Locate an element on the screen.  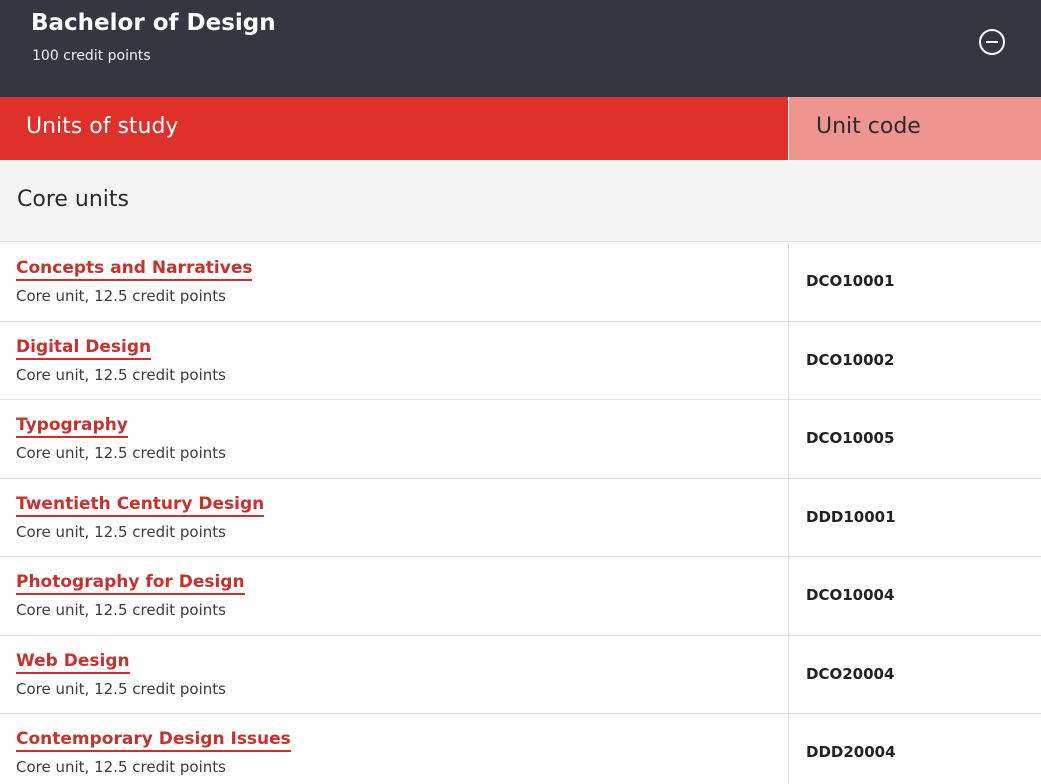
course-header: Bachelor of Design 100 credit points is located at coordinates (520, 48).